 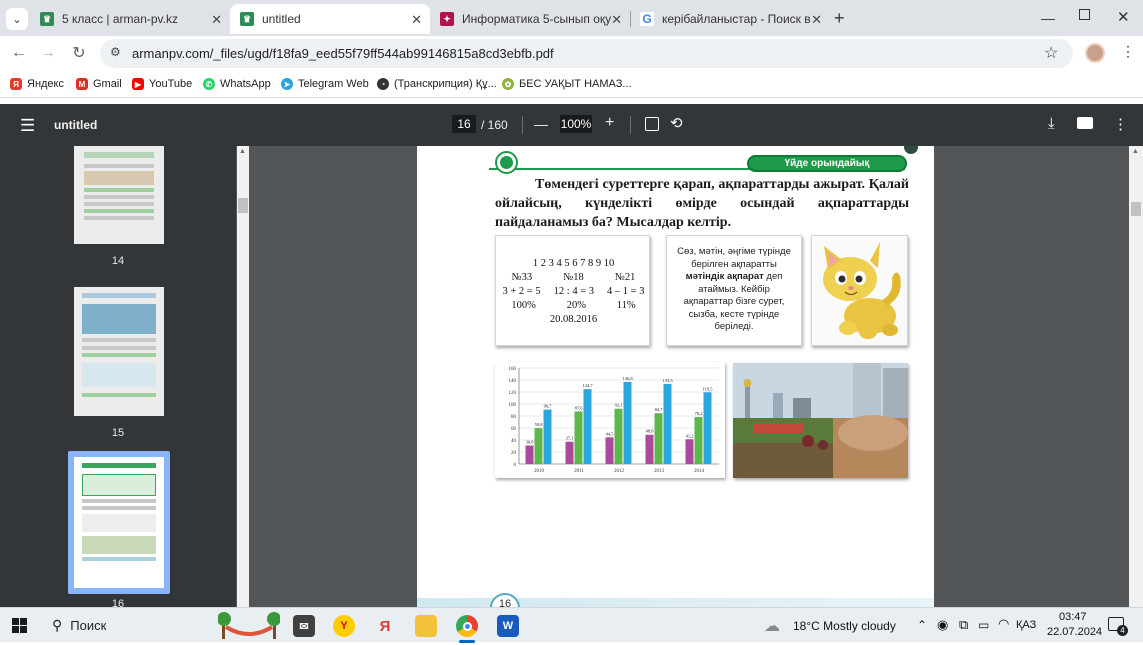 What do you see at coordinates (508, 626) in the screenshot?
I see `word-icon: W` at bounding box center [508, 626].